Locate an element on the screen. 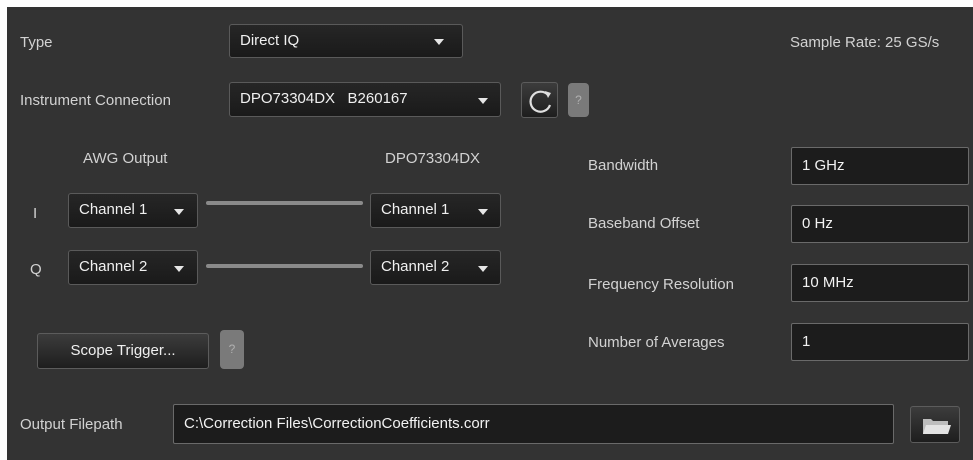  bandwidth-label: Bandwidth is located at coordinates (623, 165).